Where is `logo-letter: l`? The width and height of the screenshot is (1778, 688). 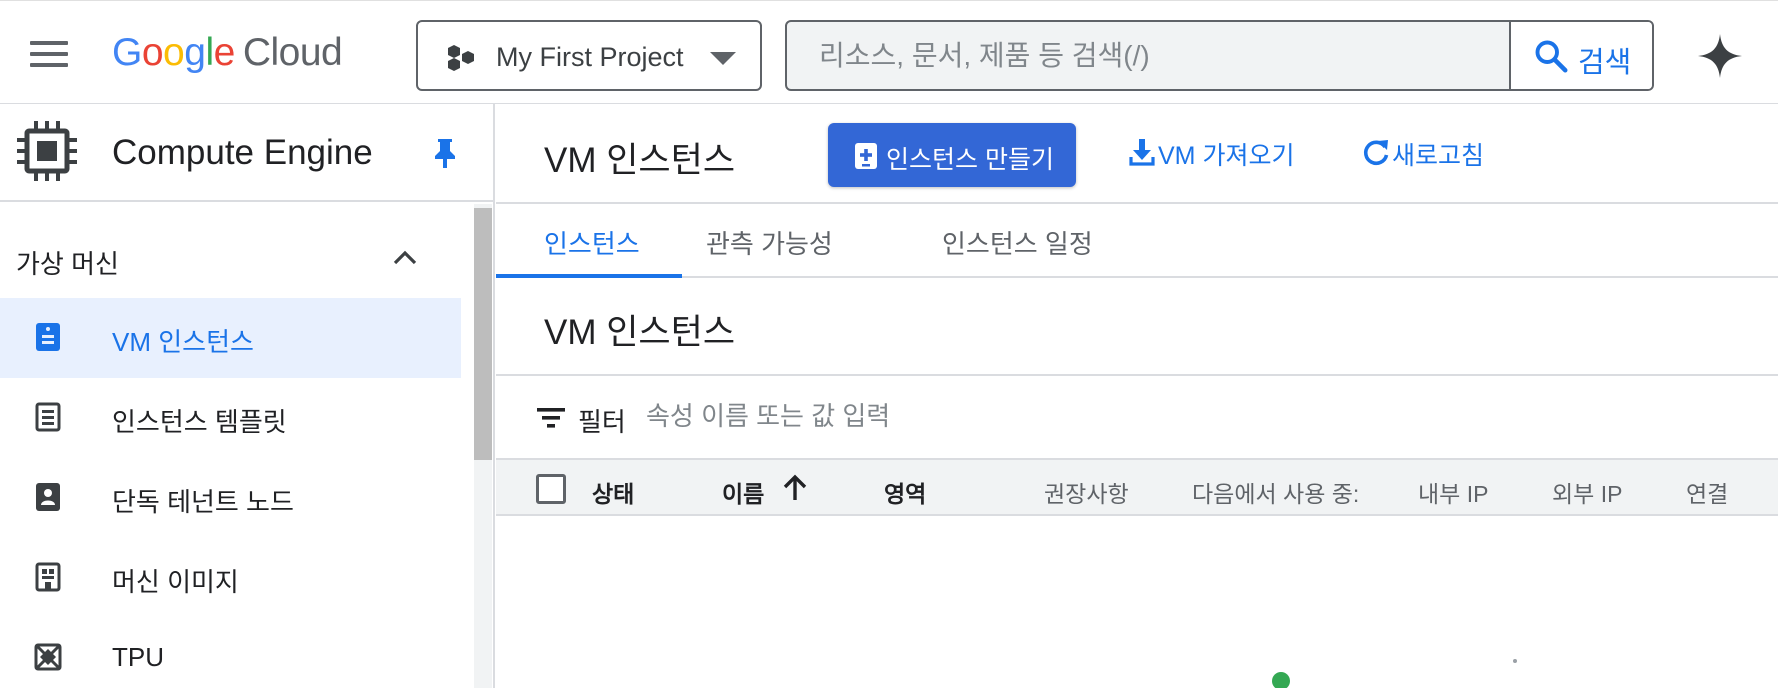
logo-letter: l is located at coordinates (209, 52).